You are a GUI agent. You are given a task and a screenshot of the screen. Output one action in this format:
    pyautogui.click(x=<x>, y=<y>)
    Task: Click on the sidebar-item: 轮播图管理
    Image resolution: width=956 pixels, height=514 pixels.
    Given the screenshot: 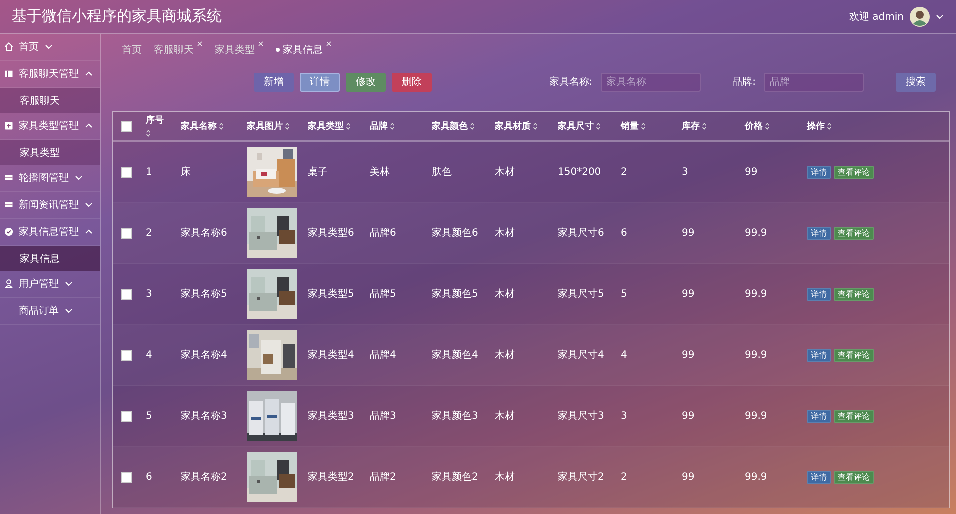 What is the action you would take?
    pyautogui.click(x=50, y=178)
    